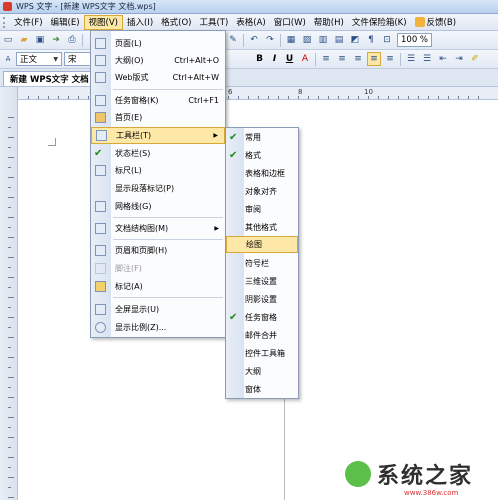 The image size is (498, 500). Describe the element at coordinates (129, 286) in the screenshot. I see `view-menu-label: 标记(A)` at that location.